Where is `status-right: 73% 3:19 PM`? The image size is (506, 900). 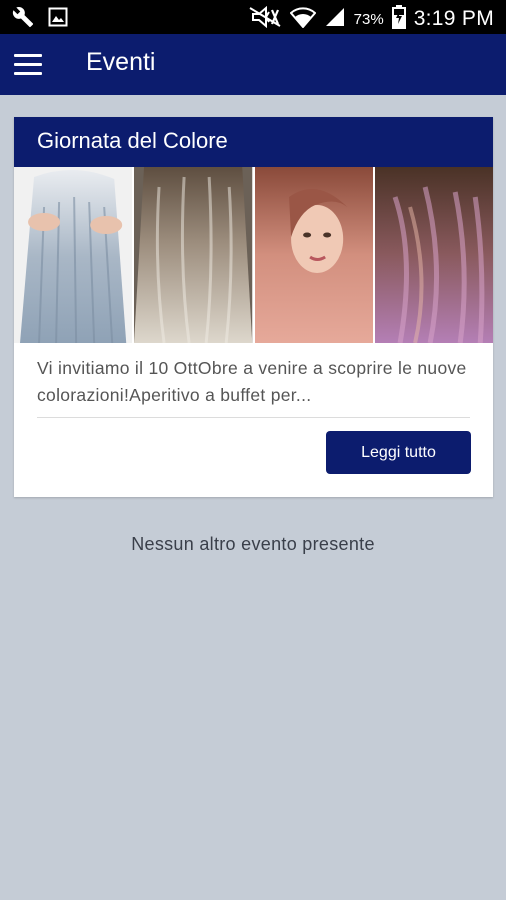
status-right: 73% 3:19 PM is located at coordinates (371, 19).